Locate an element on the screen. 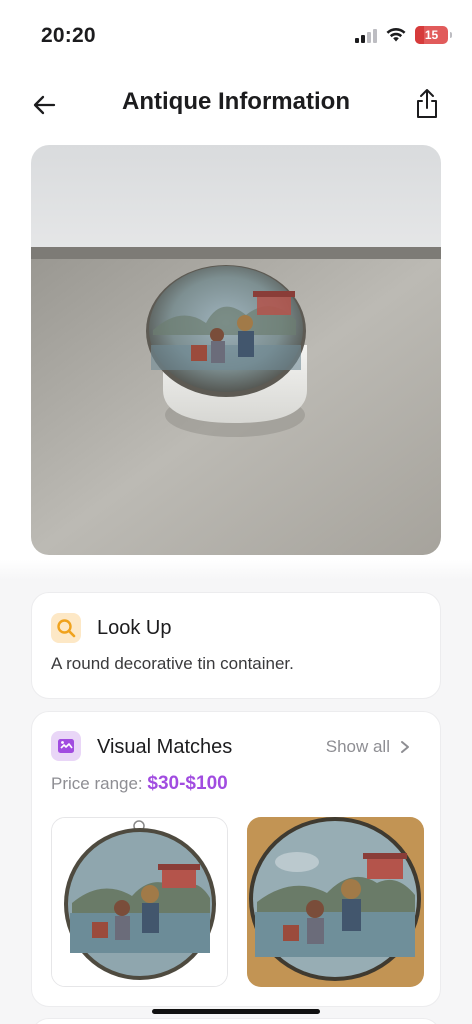  magnifier-icon is located at coordinates (66, 628).